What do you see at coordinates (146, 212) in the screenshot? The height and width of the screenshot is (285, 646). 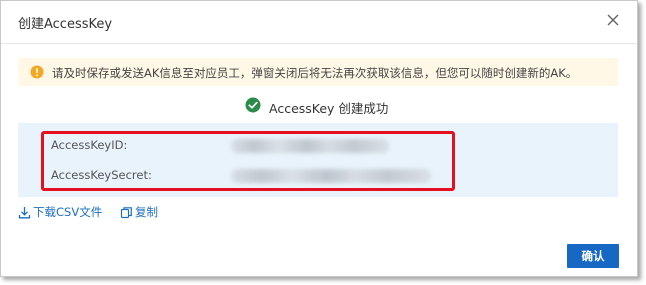 I see `copy-label: 复制` at bounding box center [146, 212].